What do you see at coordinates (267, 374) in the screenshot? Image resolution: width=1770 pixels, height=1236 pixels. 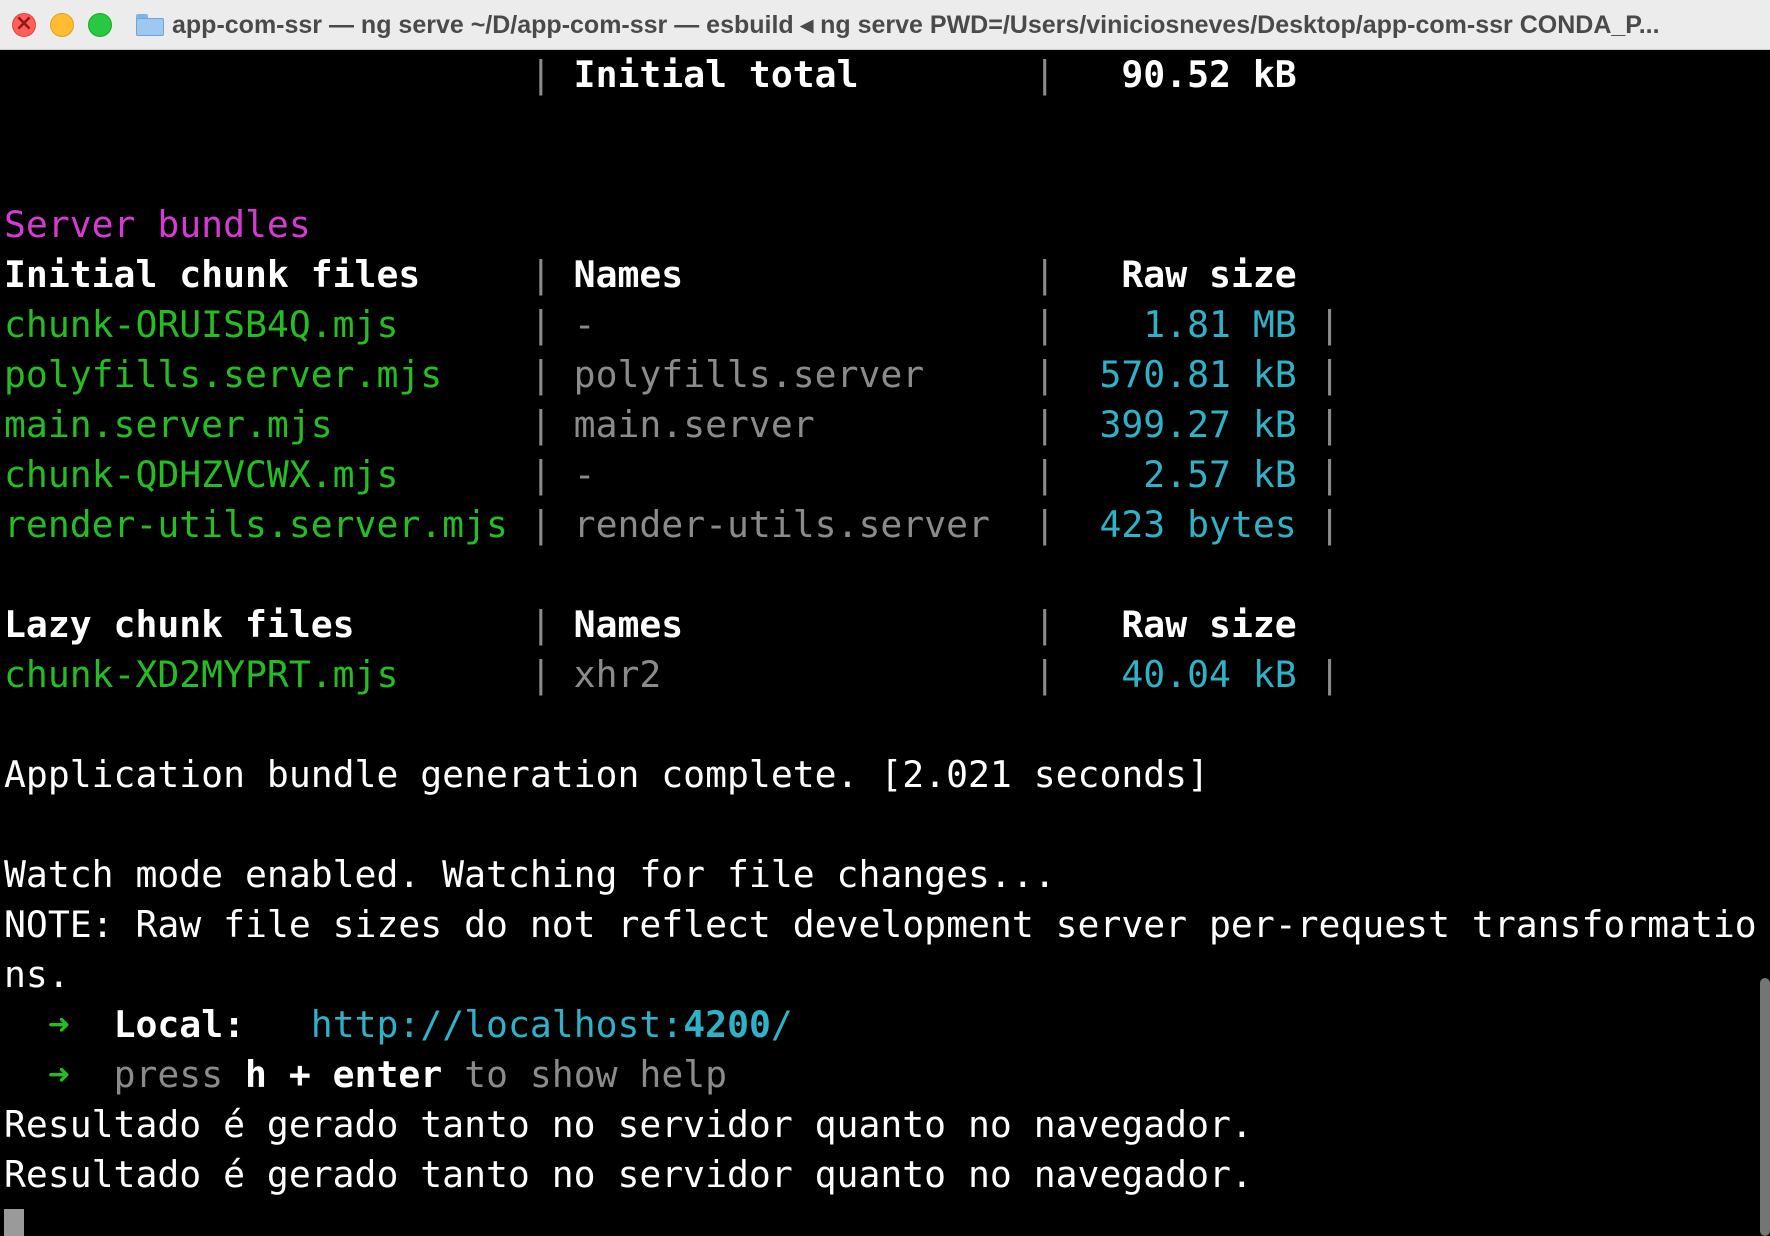 I see `chunk-file: polyfills.server.mjs` at bounding box center [267, 374].